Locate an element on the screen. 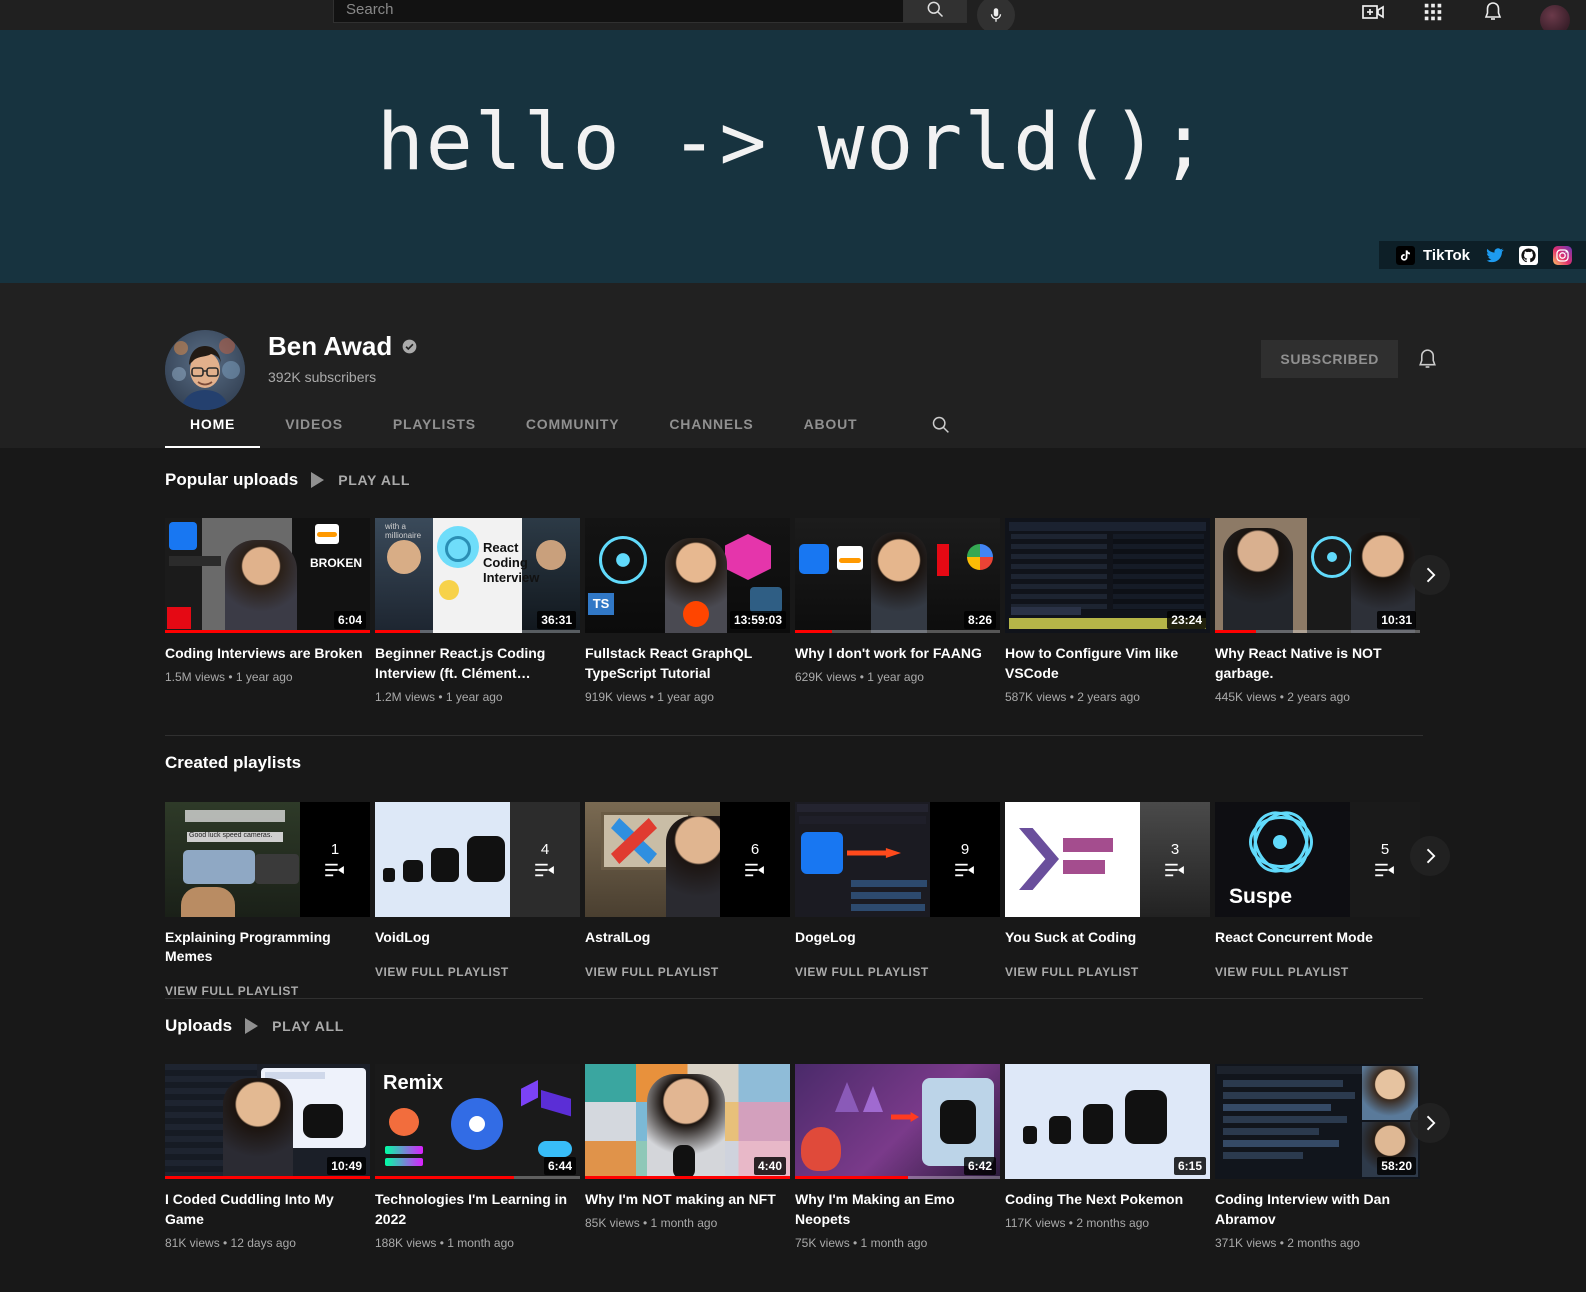  video-title: Technologies I'm Learning in 2022 is located at coordinates (471, 1209).